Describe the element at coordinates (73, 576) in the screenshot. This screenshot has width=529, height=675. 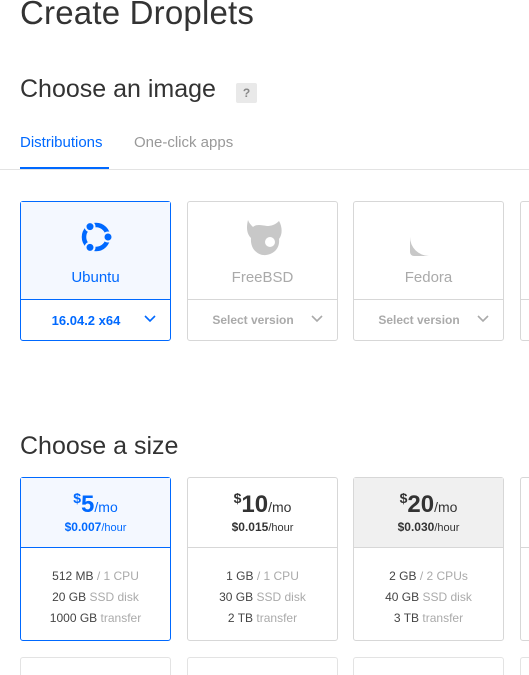
I see `memory-value: 512 MB` at that location.